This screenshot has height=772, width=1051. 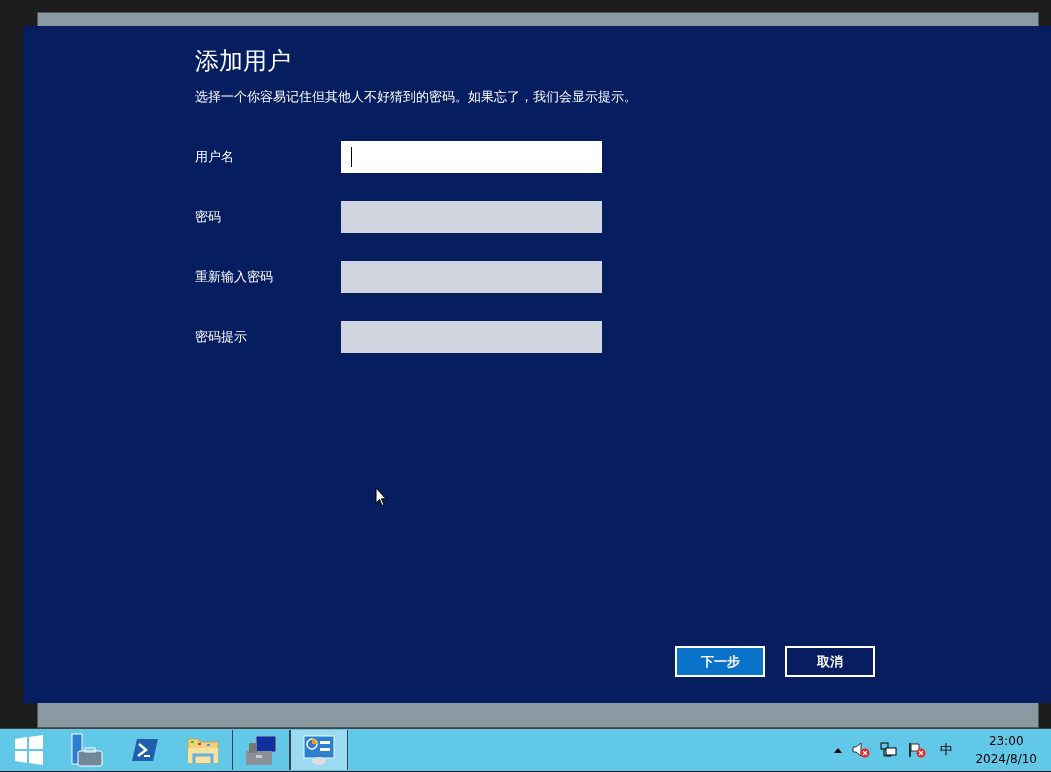 What do you see at coordinates (720, 661) in the screenshot?
I see `next-button: 下一步` at bounding box center [720, 661].